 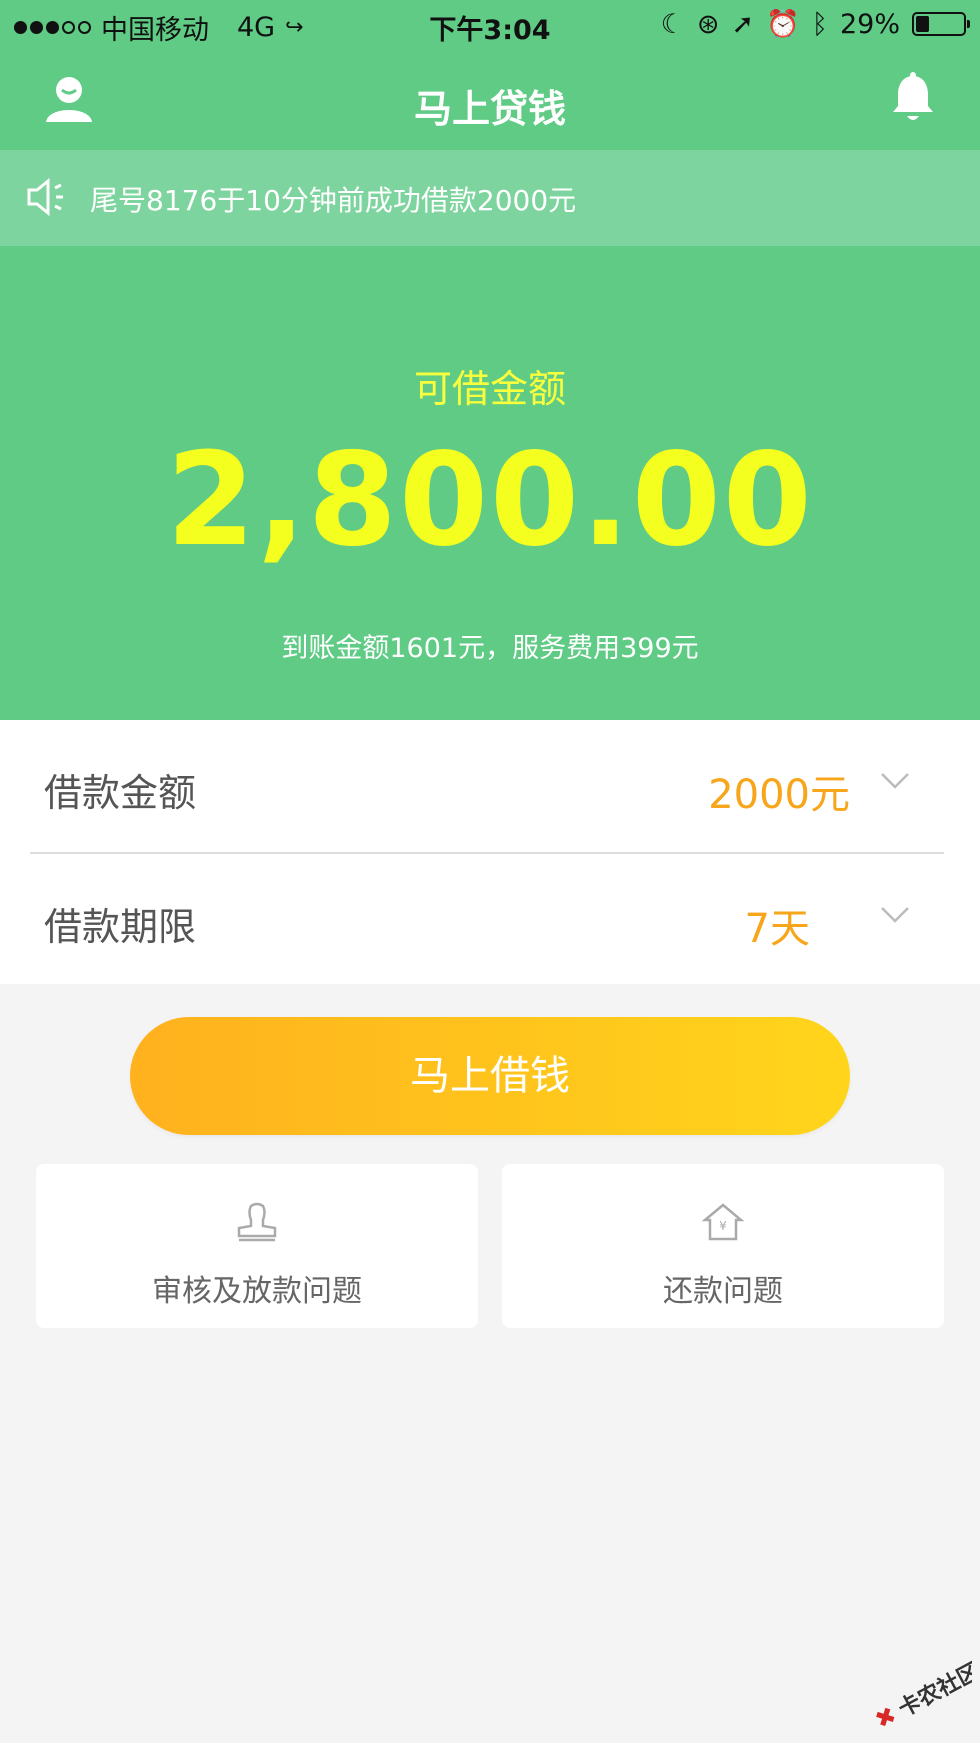 I want to click on available-amount-value: 2,800.00, so click(x=490, y=500).